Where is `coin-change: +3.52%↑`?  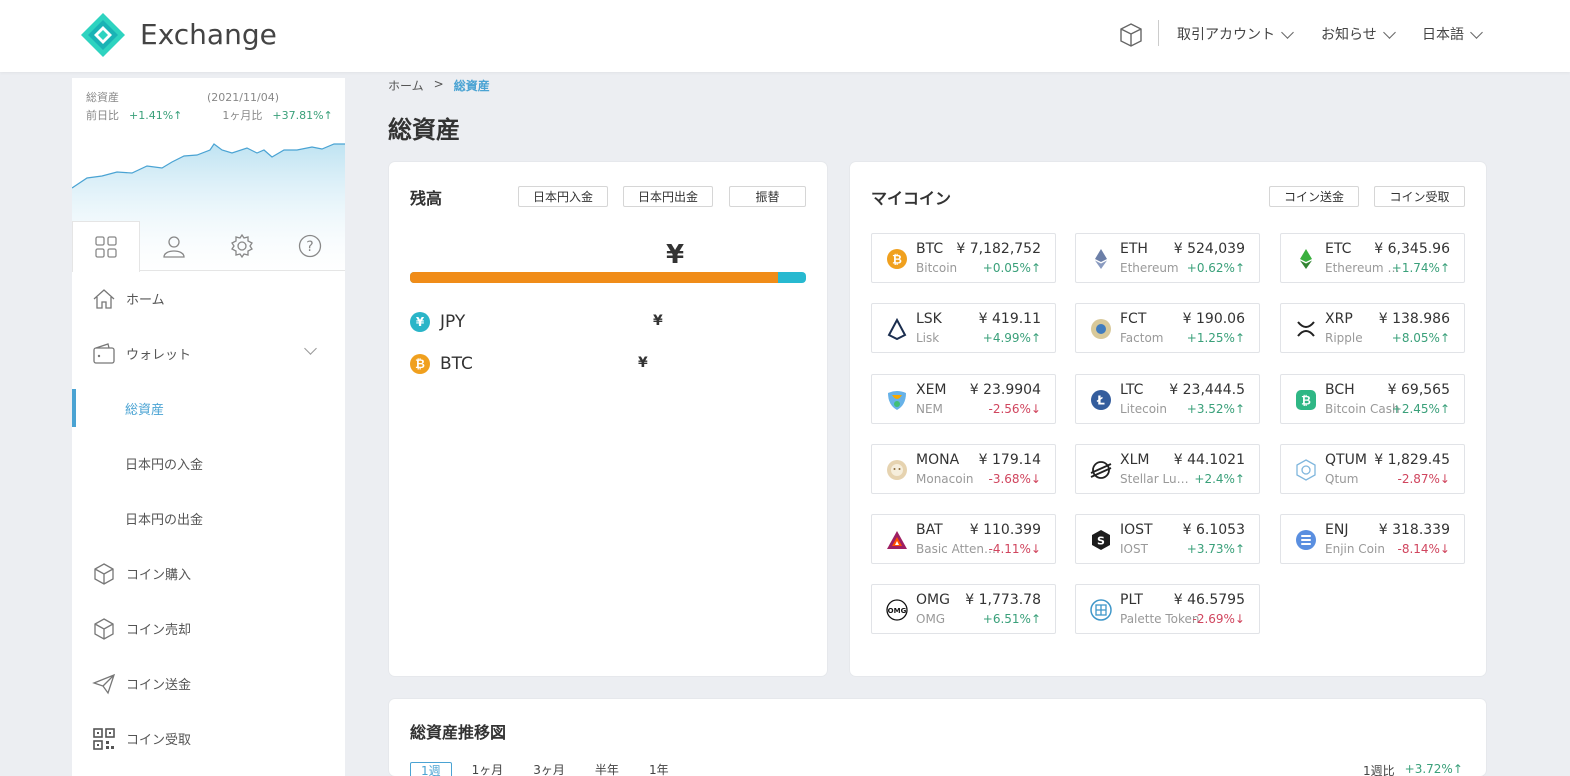
coin-change: +3.52%↑ is located at coordinates (1215, 409).